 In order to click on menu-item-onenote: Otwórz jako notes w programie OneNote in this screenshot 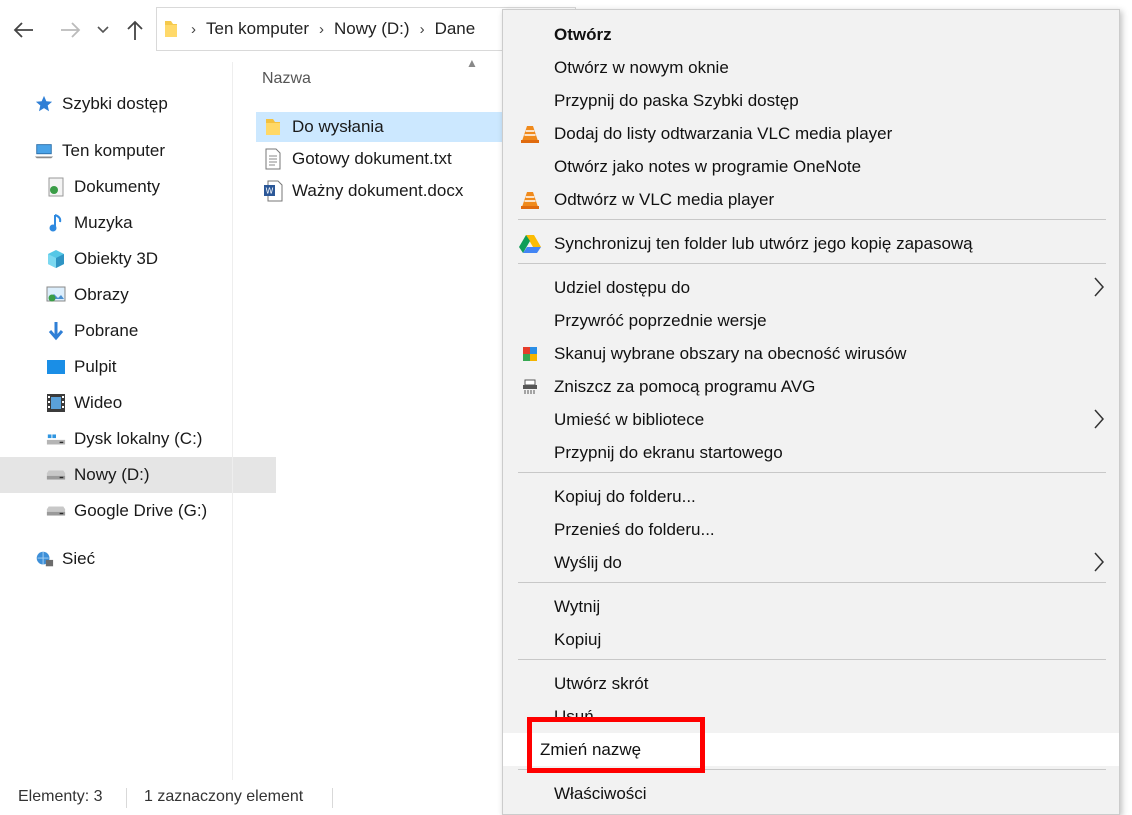, I will do `click(811, 166)`.